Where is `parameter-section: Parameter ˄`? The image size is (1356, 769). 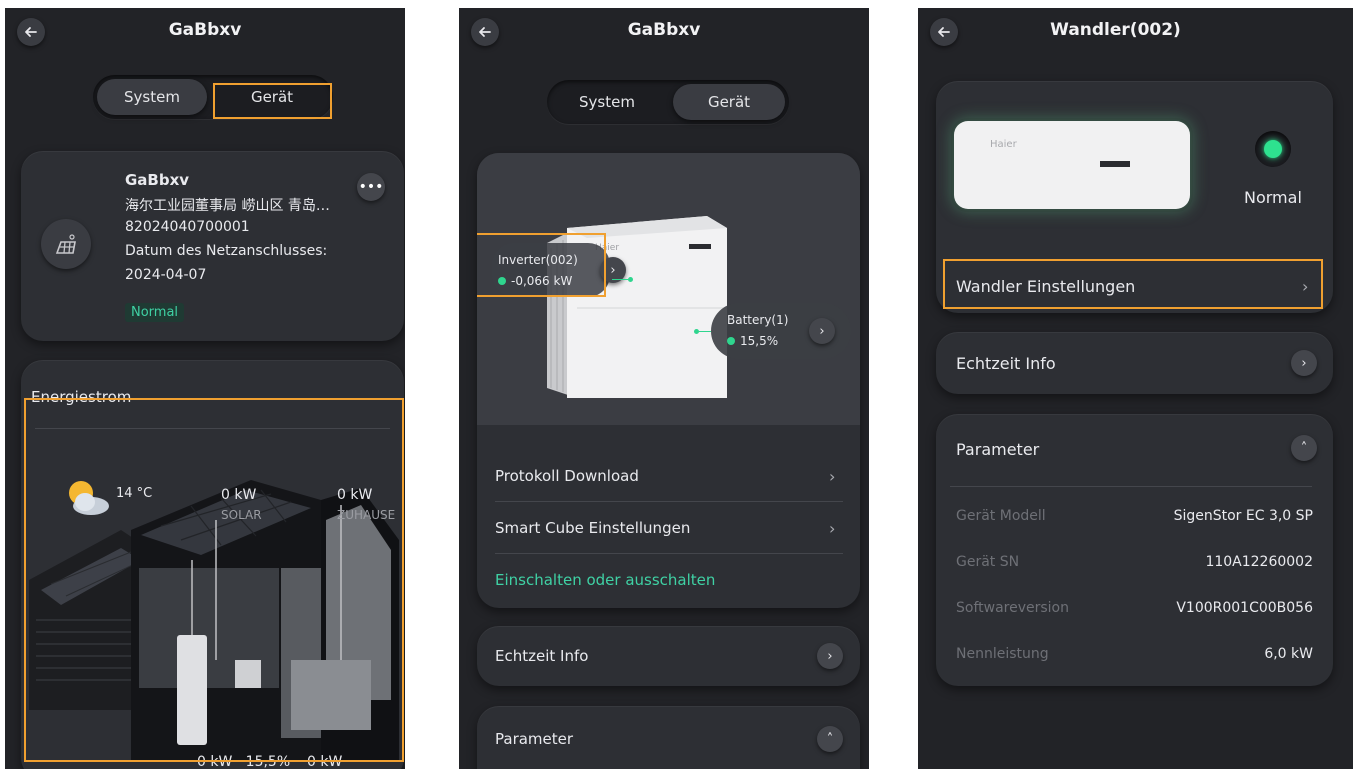 parameter-section: Parameter ˄ is located at coordinates (668, 737).